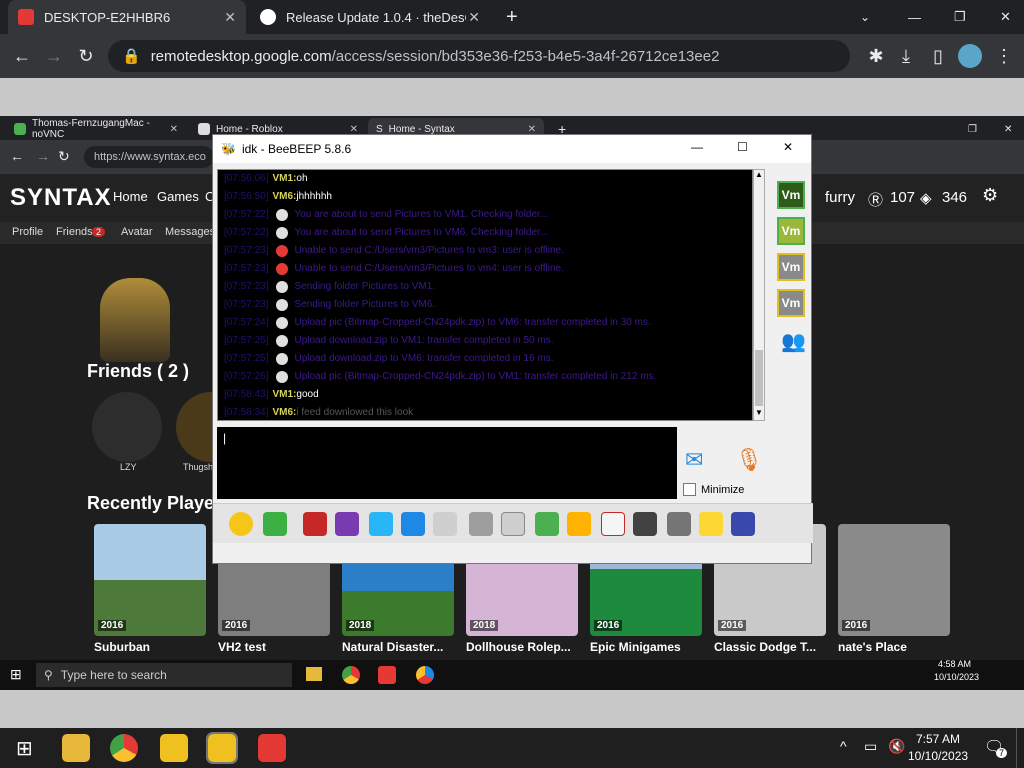  Describe the element at coordinates (938, 56) in the screenshot. I see `sidebar-icon: ▯` at that location.